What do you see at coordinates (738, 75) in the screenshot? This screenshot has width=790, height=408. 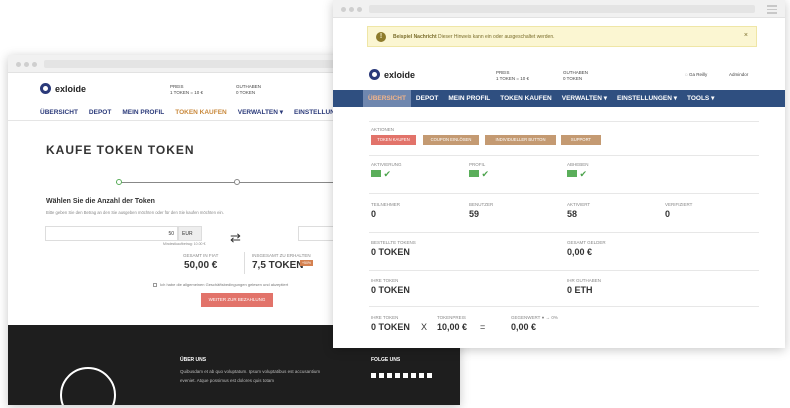 I see `admin-link: Admindor` at bounding box center [738, 75].